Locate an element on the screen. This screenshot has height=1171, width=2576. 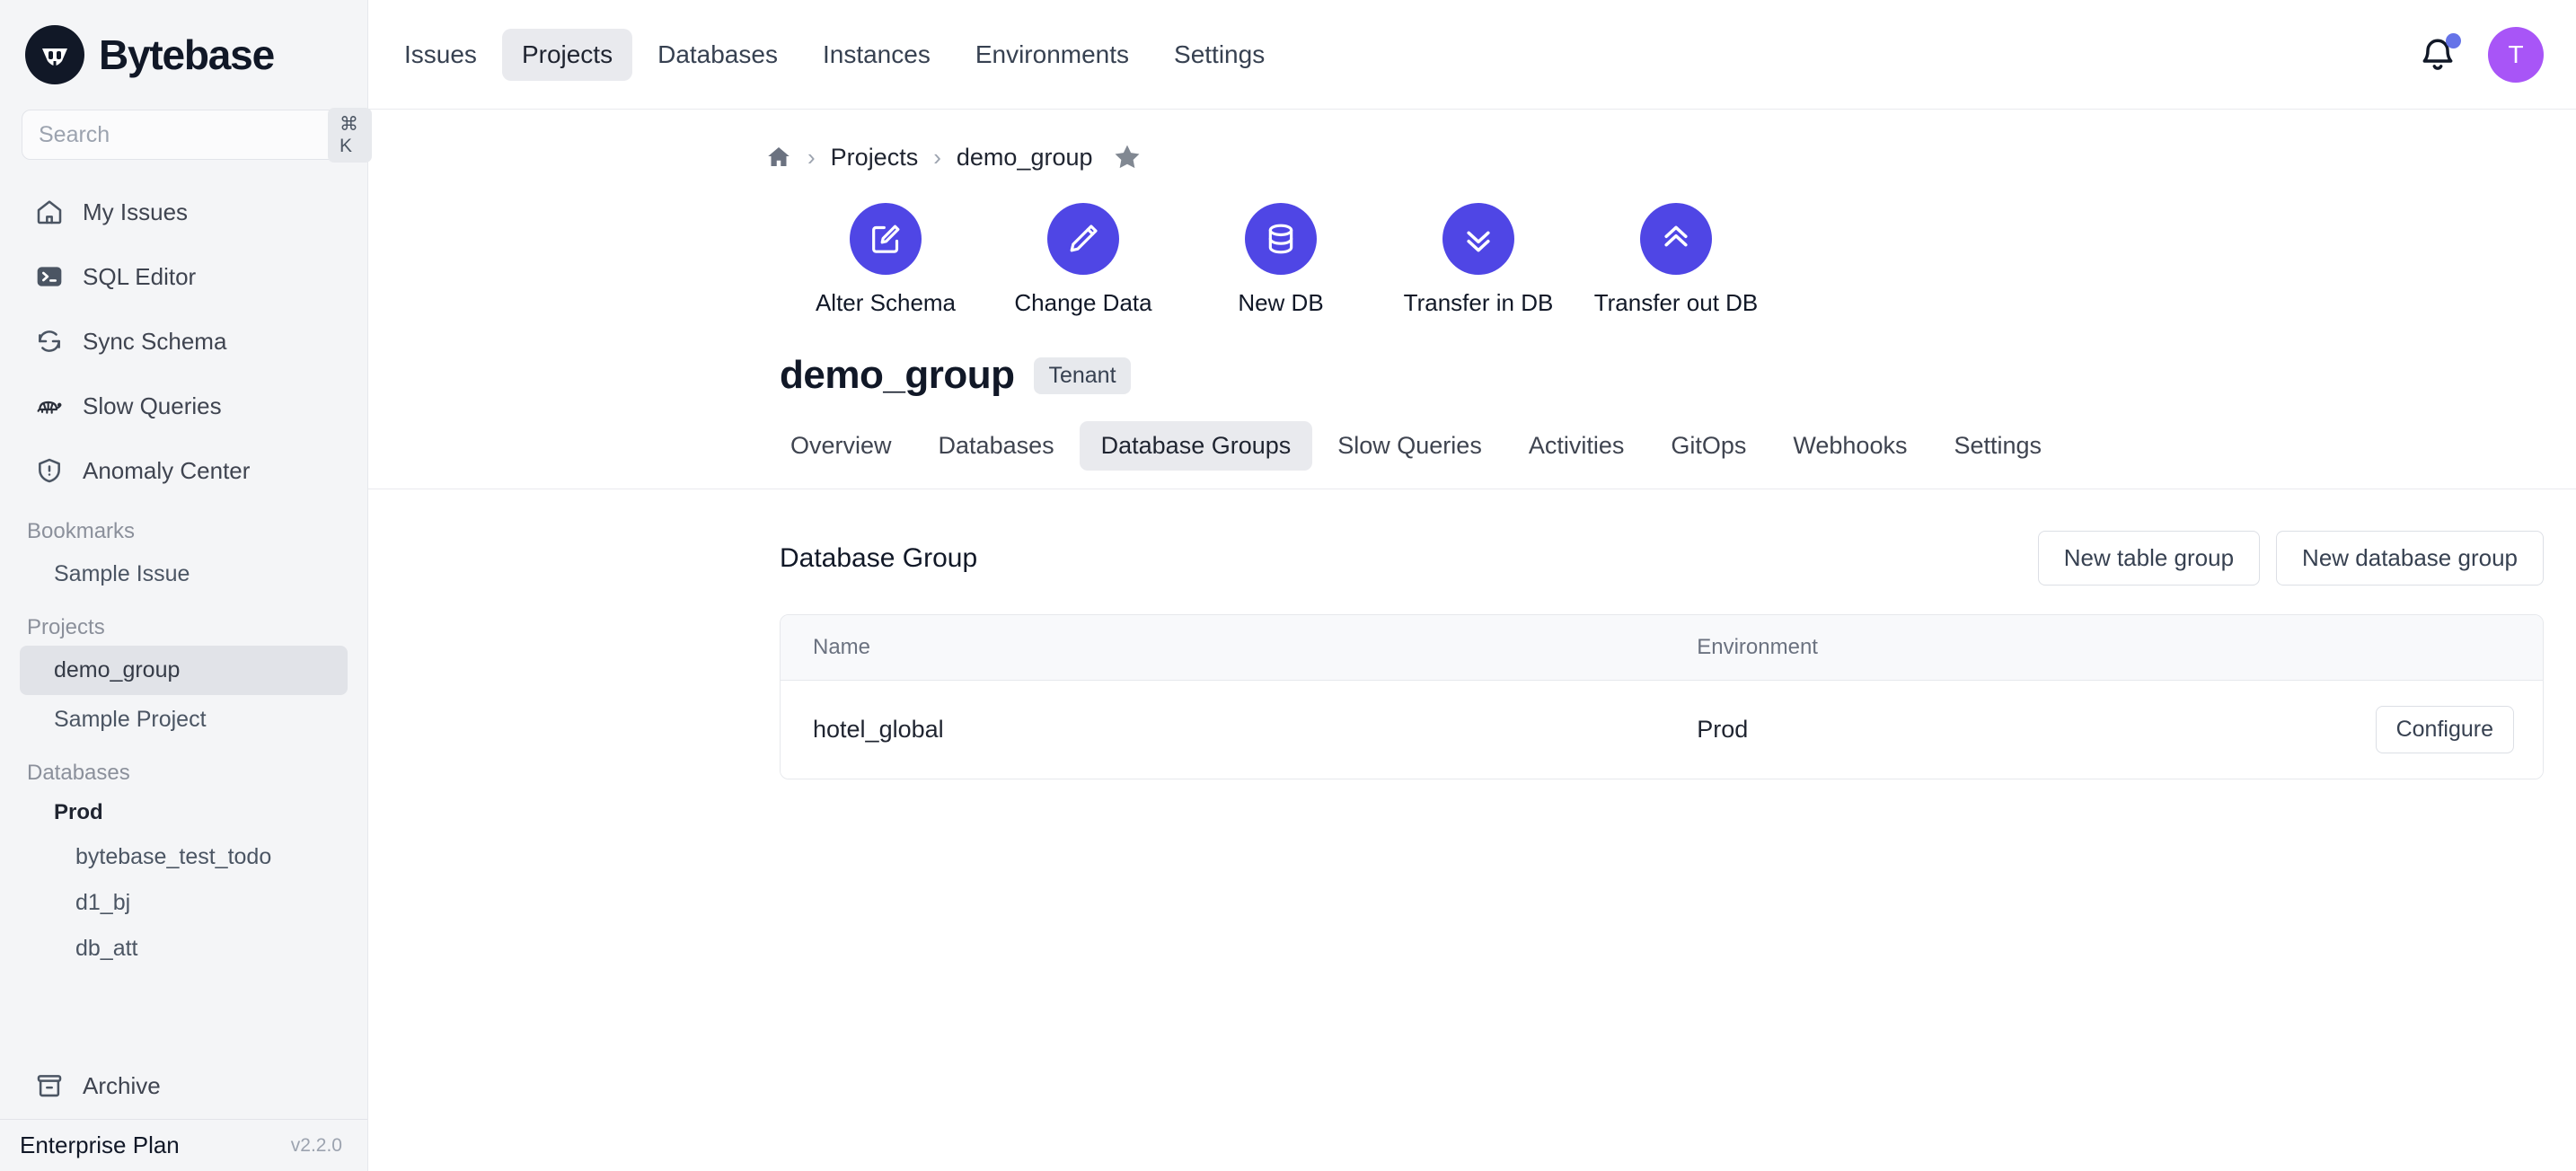
sidebar-item-label: Anomaly Center is located at coordinates (167, 470).